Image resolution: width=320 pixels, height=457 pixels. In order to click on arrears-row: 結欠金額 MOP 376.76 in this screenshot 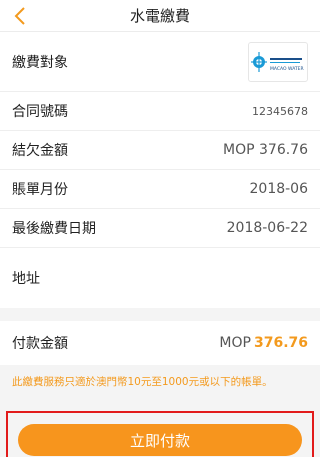, I will do `click(160, 150)`.